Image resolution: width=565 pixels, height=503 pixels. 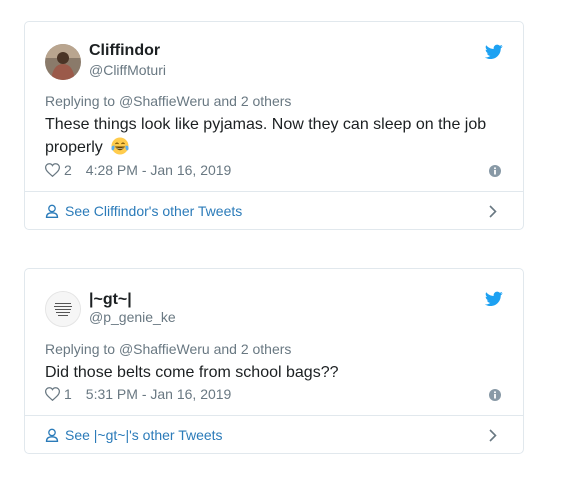 What do you see at coordinates (159, 394) in the screenshot?
I see `timestamp: 5:31 PM - Jan 16, 2019` at bounding box center [159, 394].